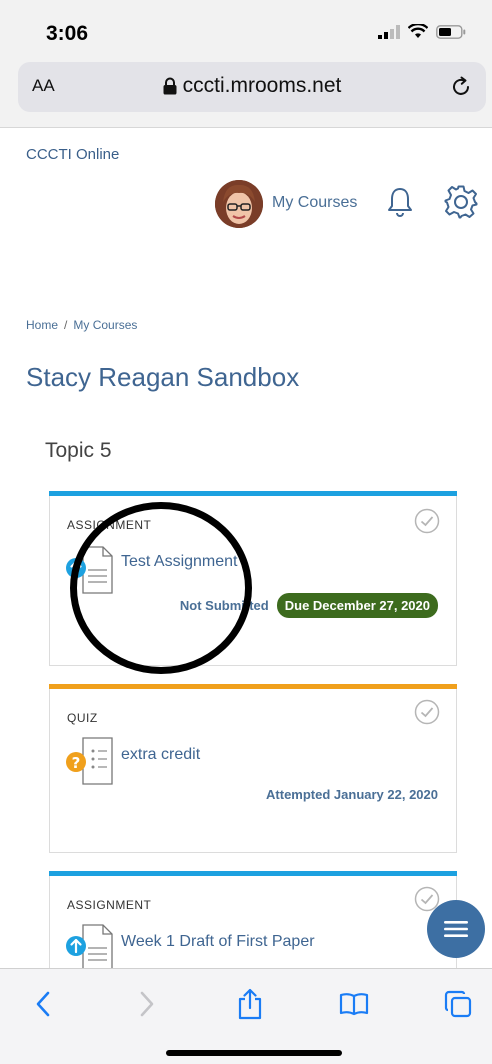 The image size is (492, 1064). I want to click on user-nav: My Courses, so click(350, 205).